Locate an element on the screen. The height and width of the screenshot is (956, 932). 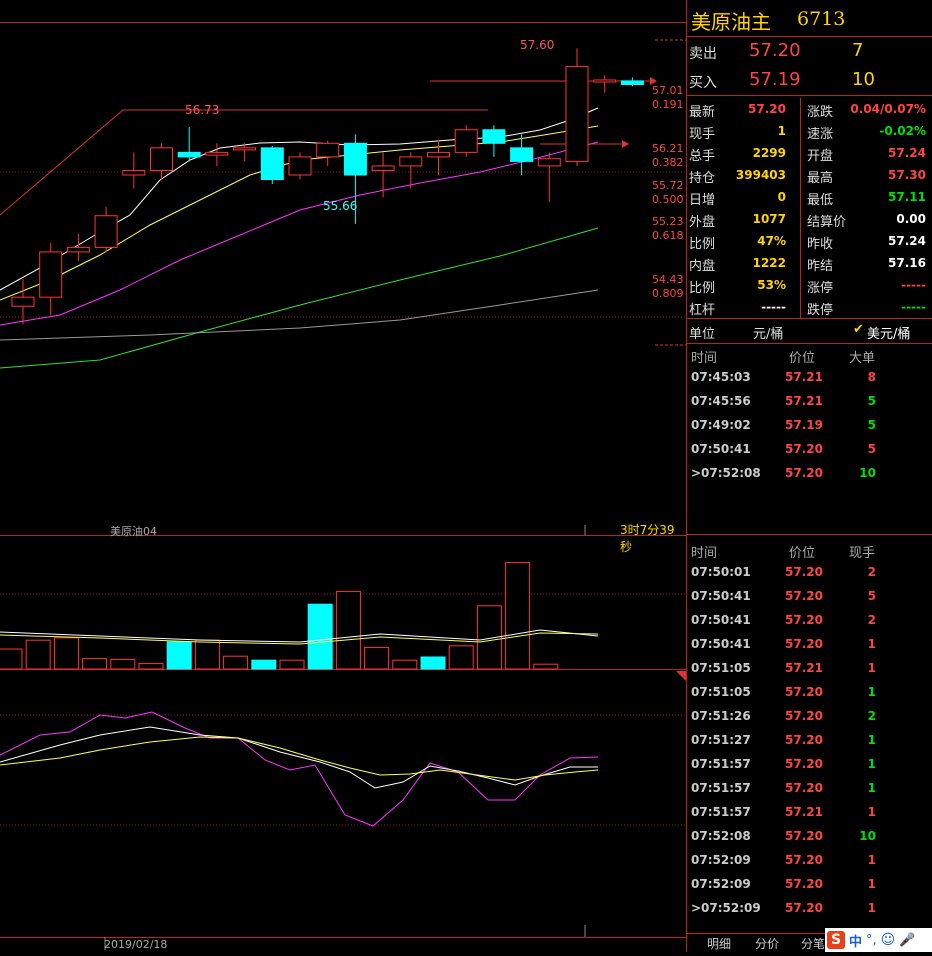
row-time: 07:52:08 is located at coordinates (721, 836).